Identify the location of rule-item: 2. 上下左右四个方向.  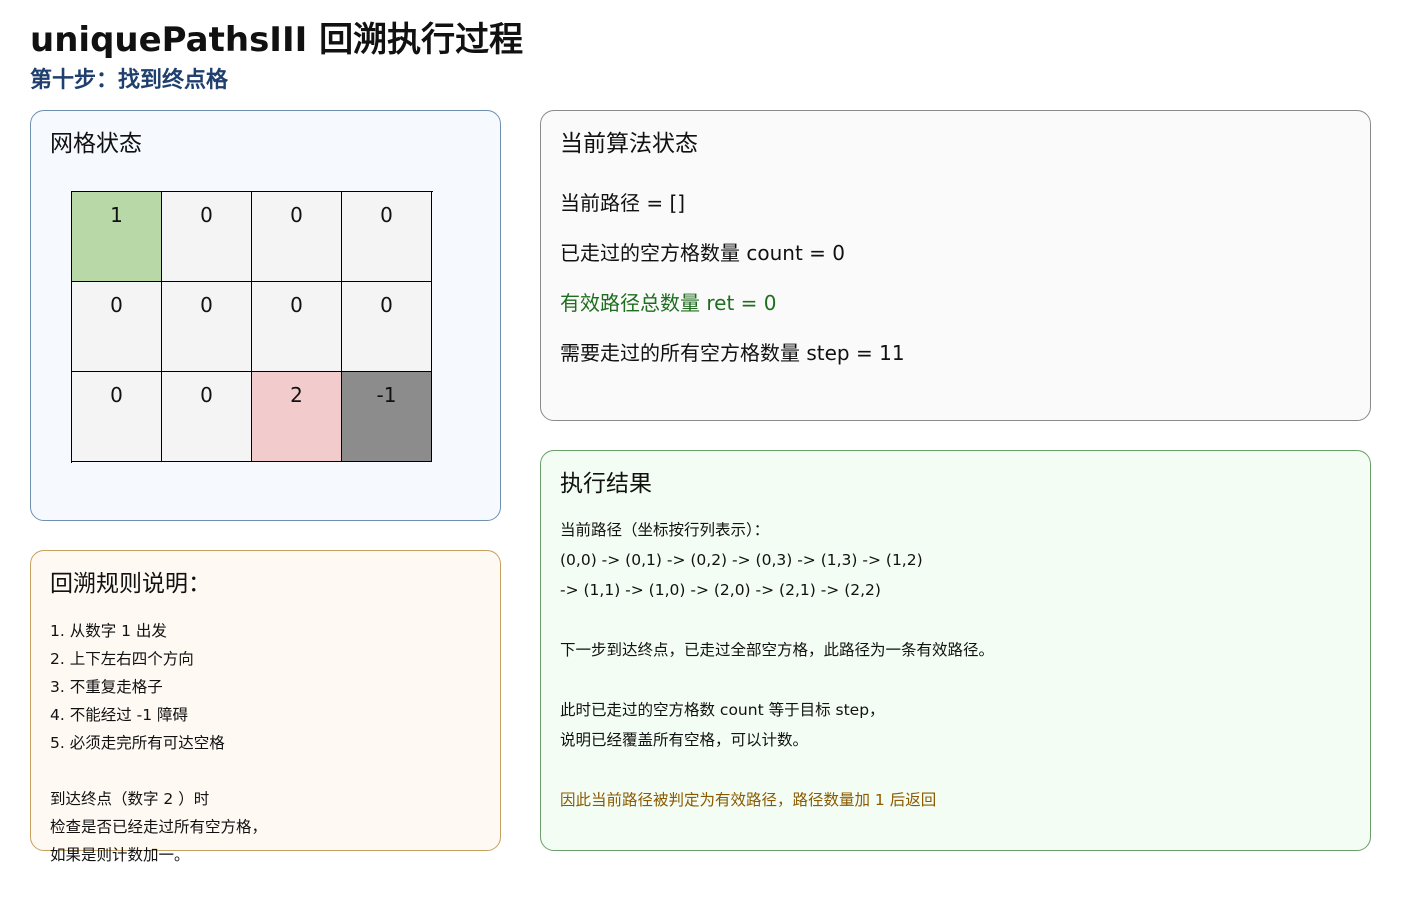
(122, 659).